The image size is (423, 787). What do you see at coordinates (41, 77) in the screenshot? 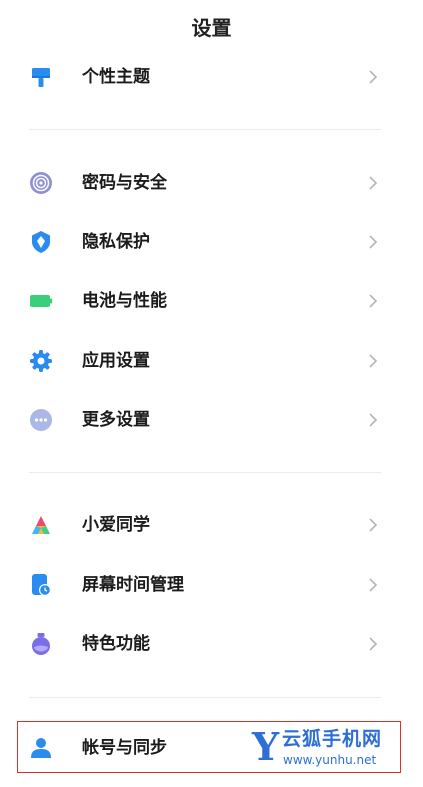
I see `theme-brush-icon` at bounding box center [41, 77].